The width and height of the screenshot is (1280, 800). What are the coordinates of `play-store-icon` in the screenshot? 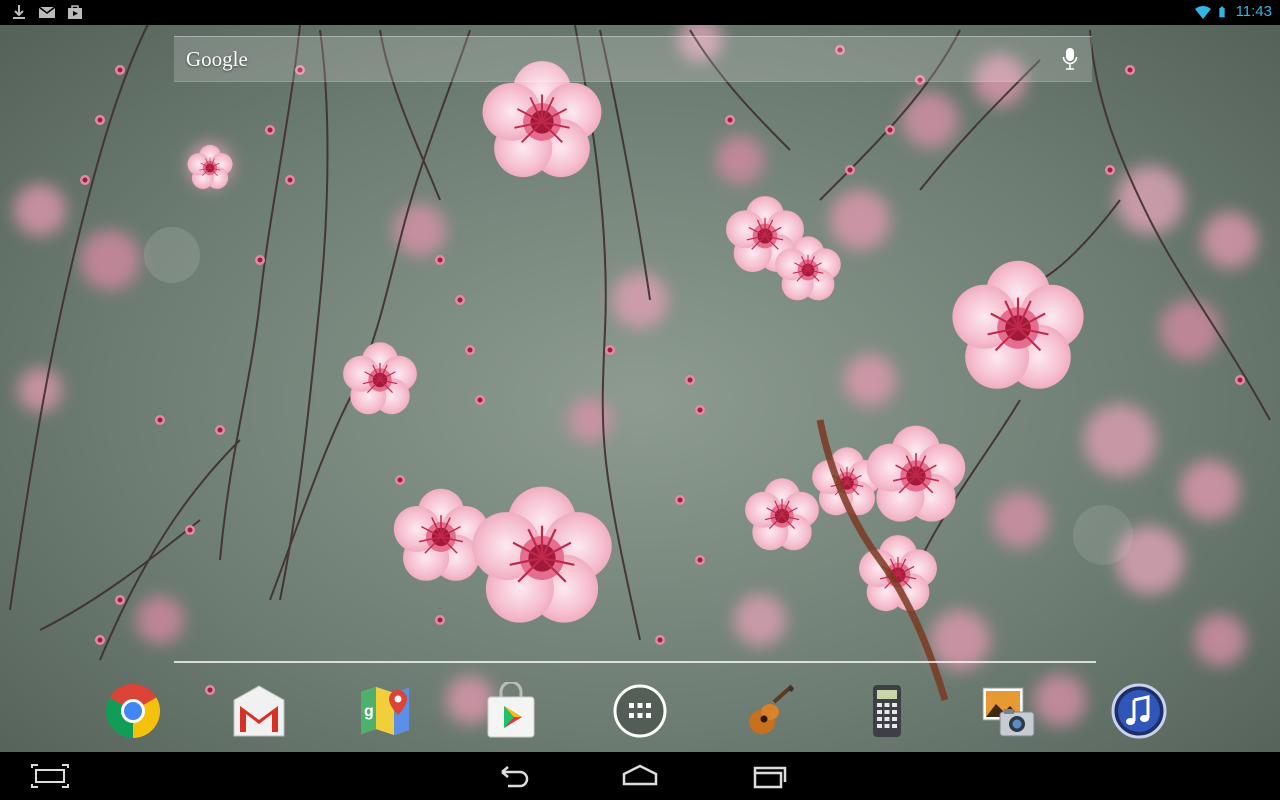 It's located at (511, 710).